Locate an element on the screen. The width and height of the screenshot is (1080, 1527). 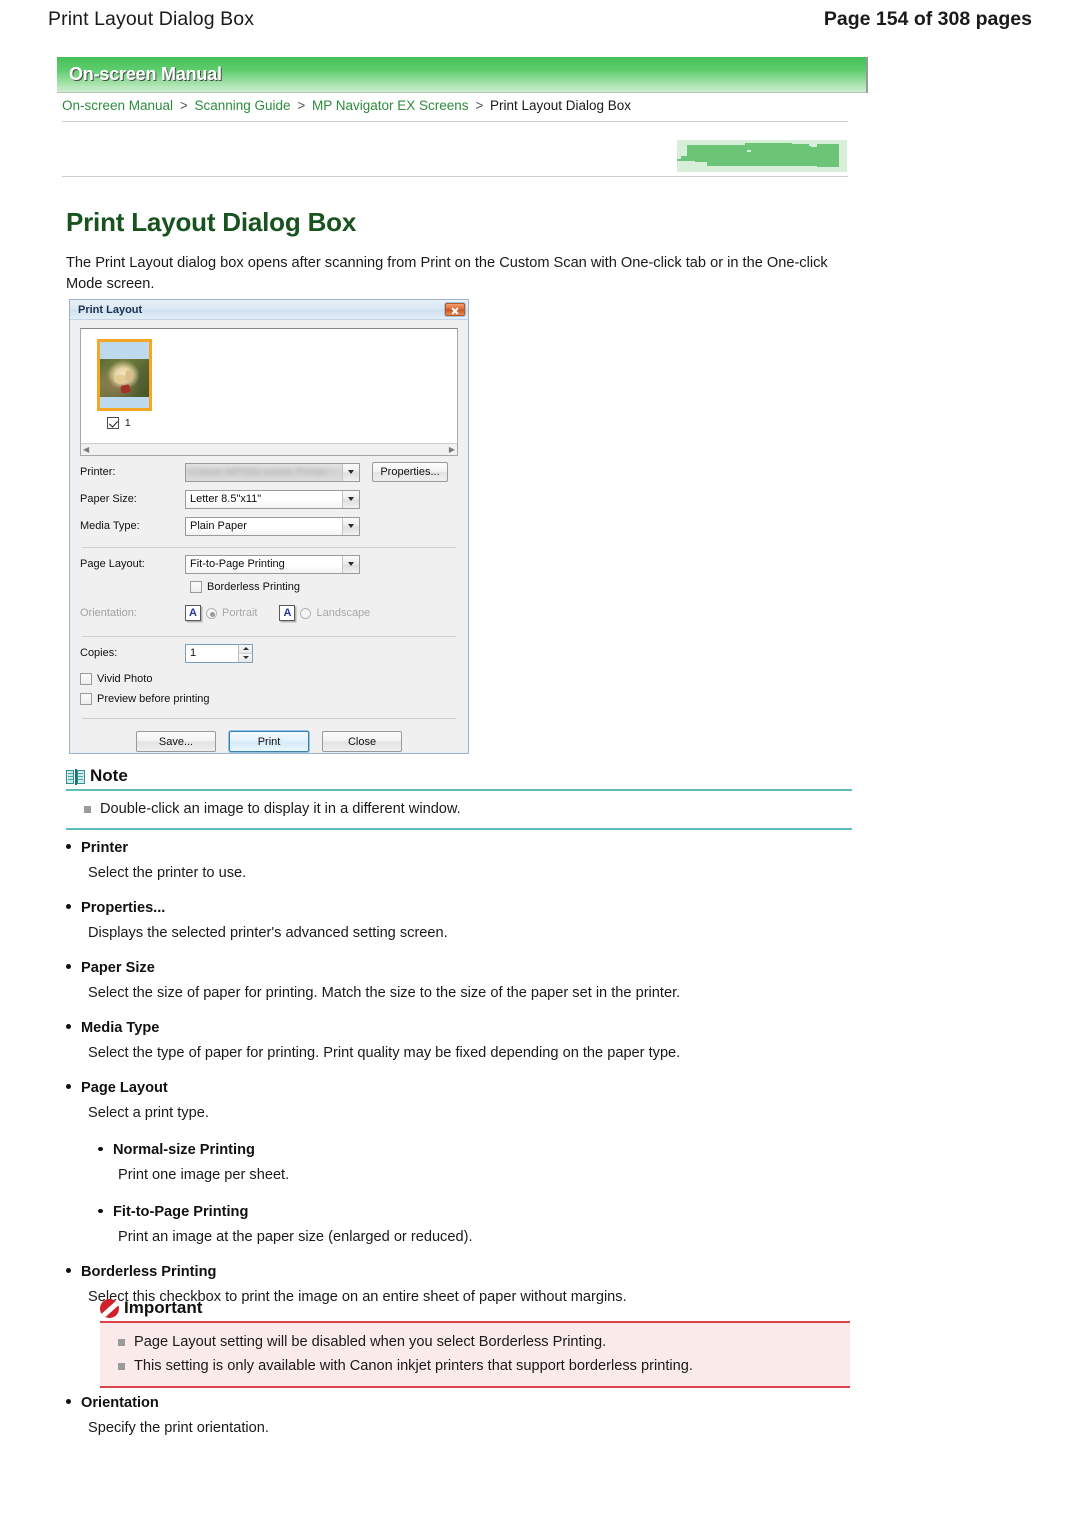
definition-term: Normal-size Printing is located at coordinates (477, 1150).